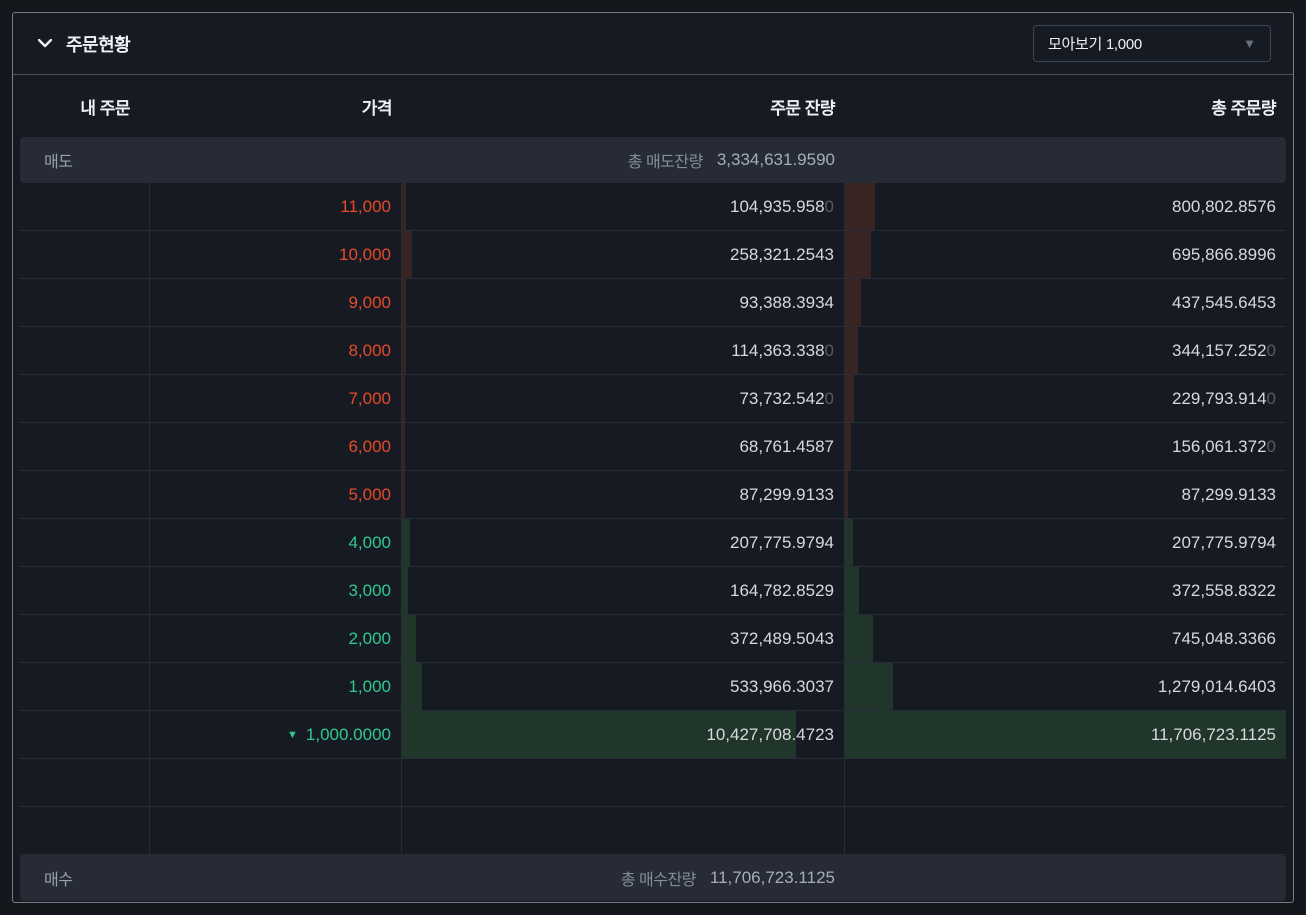 The height and width of the screenshot is (915, 1306). I want to click on panel-header: 주문현황 모아보기 1,000 ▼, so click(653, 44).